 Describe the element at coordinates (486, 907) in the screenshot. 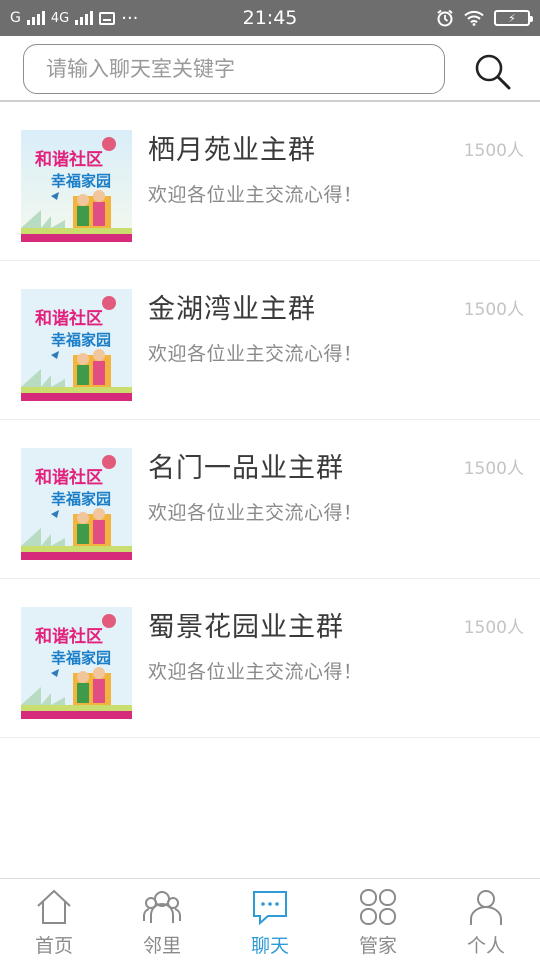

I see `person-icon` at that location.